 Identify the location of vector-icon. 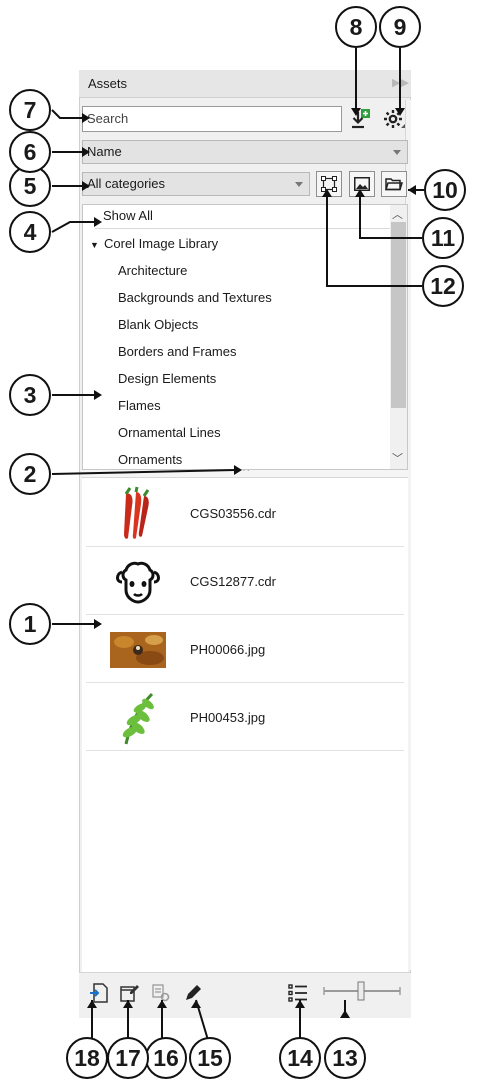
(329, 184).